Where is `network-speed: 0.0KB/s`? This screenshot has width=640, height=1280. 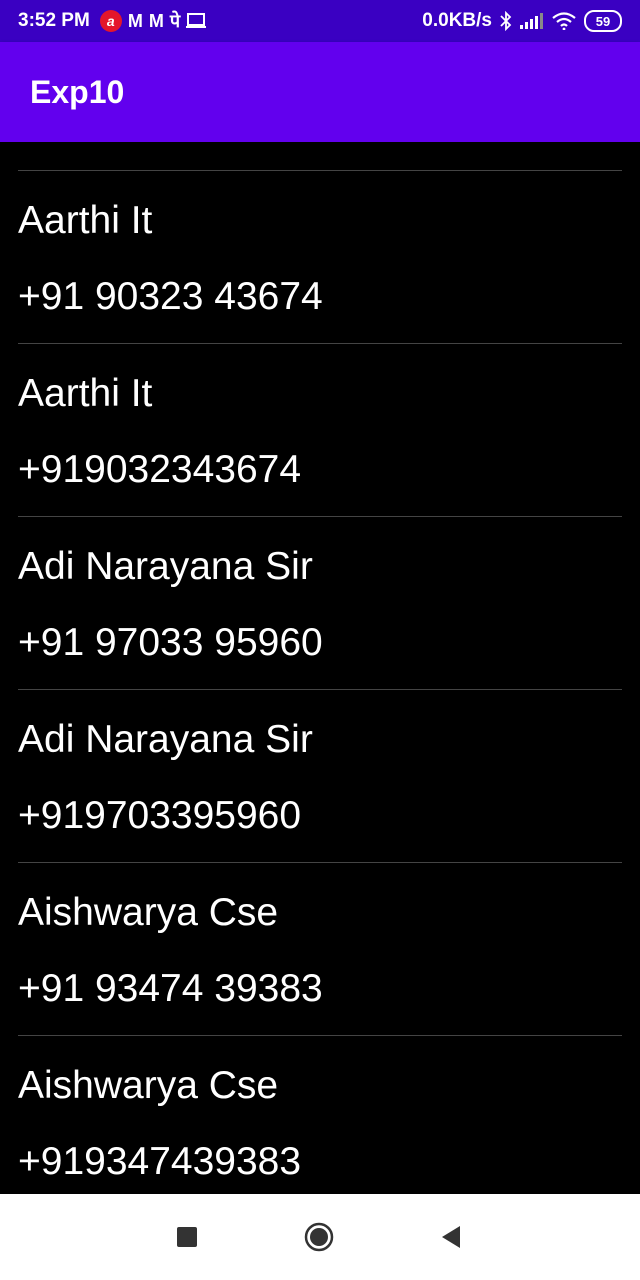
network-speed: 0.0KB/s is located at coordinates (457, 20).